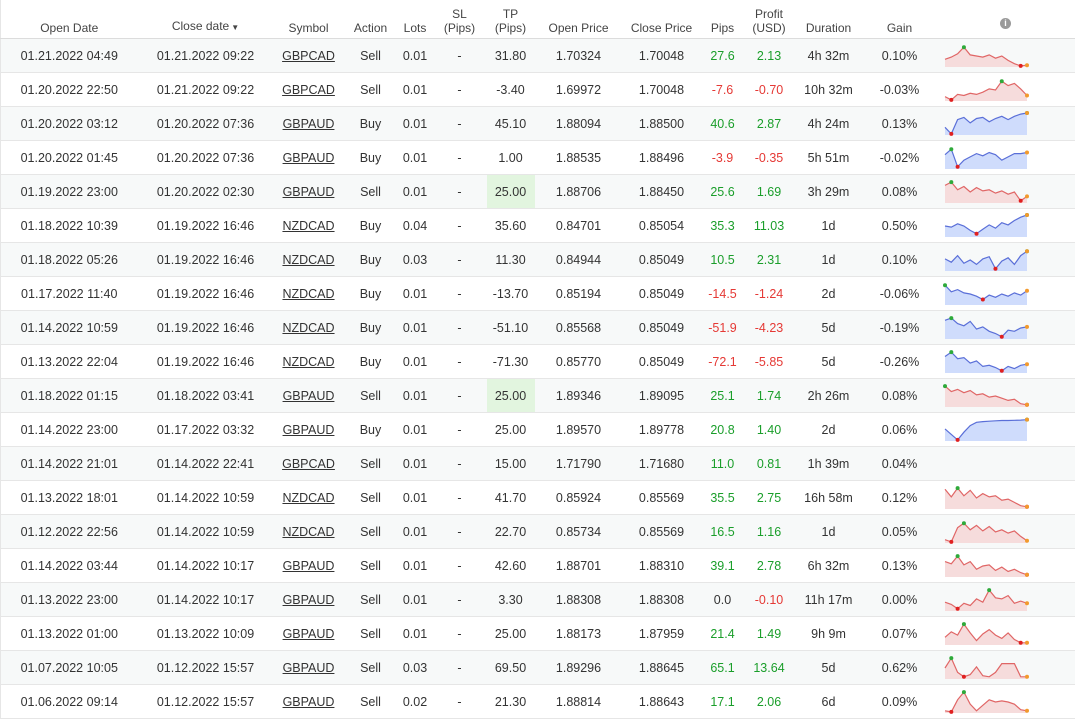 The image size is (1075, 719). What do you see at coordinates (661, 191) in the screenshot?
I see `close-price-cell: 1.88450` at bounding box center [661, 191].